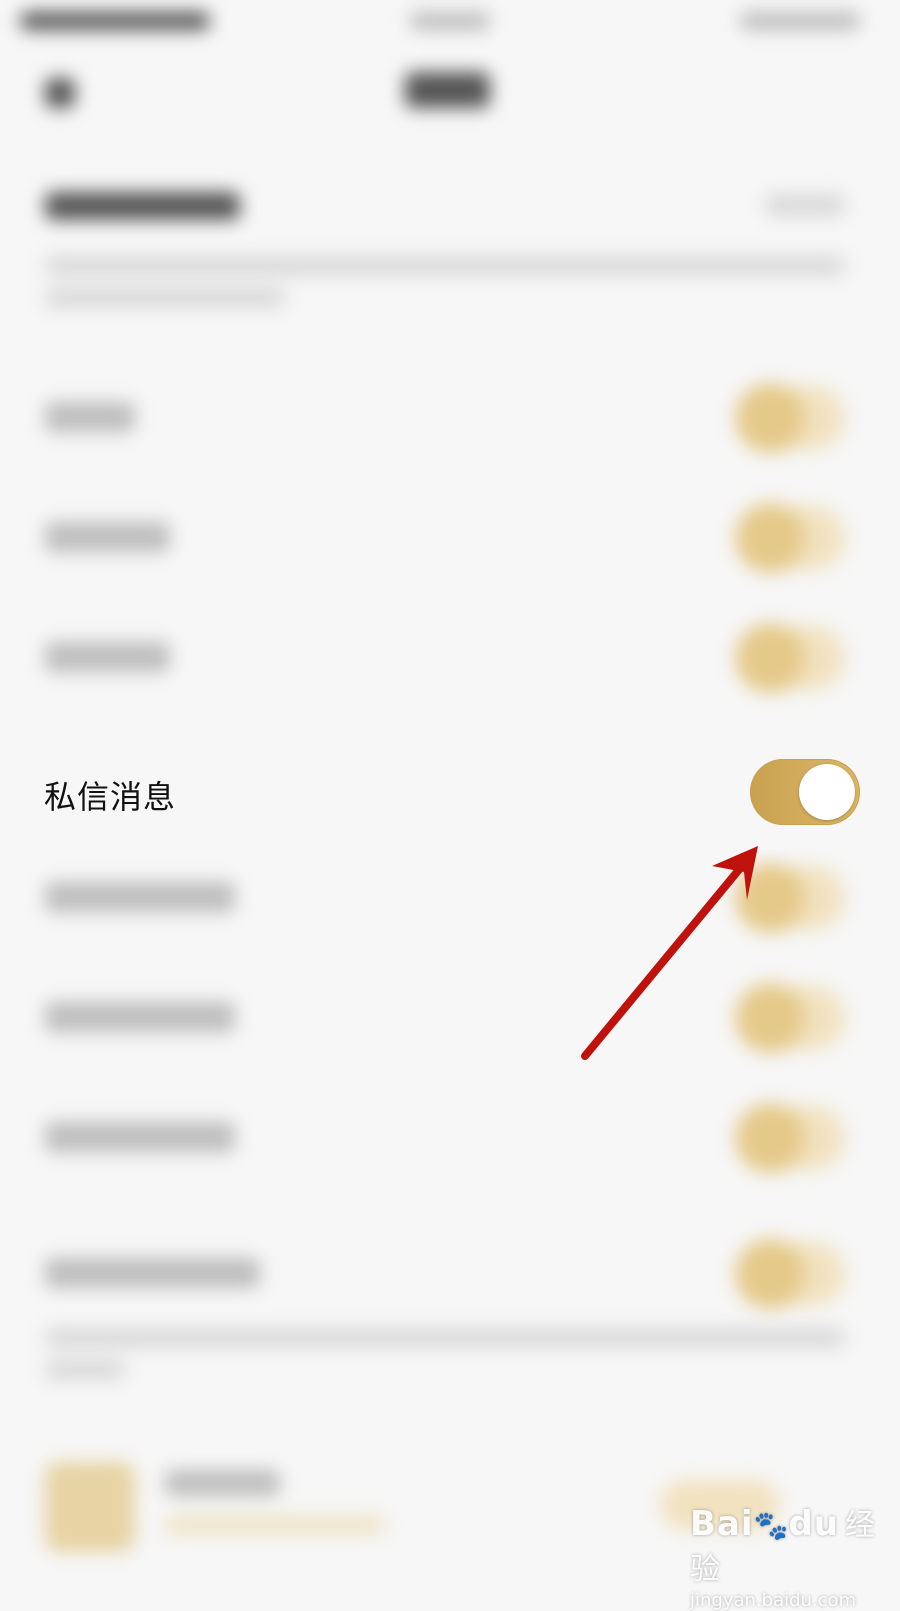 The width and height of the screenshot is (900, 1611). What do you see at coordinates (110, 797) in the screenshot?
I see `private-message-label: 私信消息` at bounding box center [110, 797].